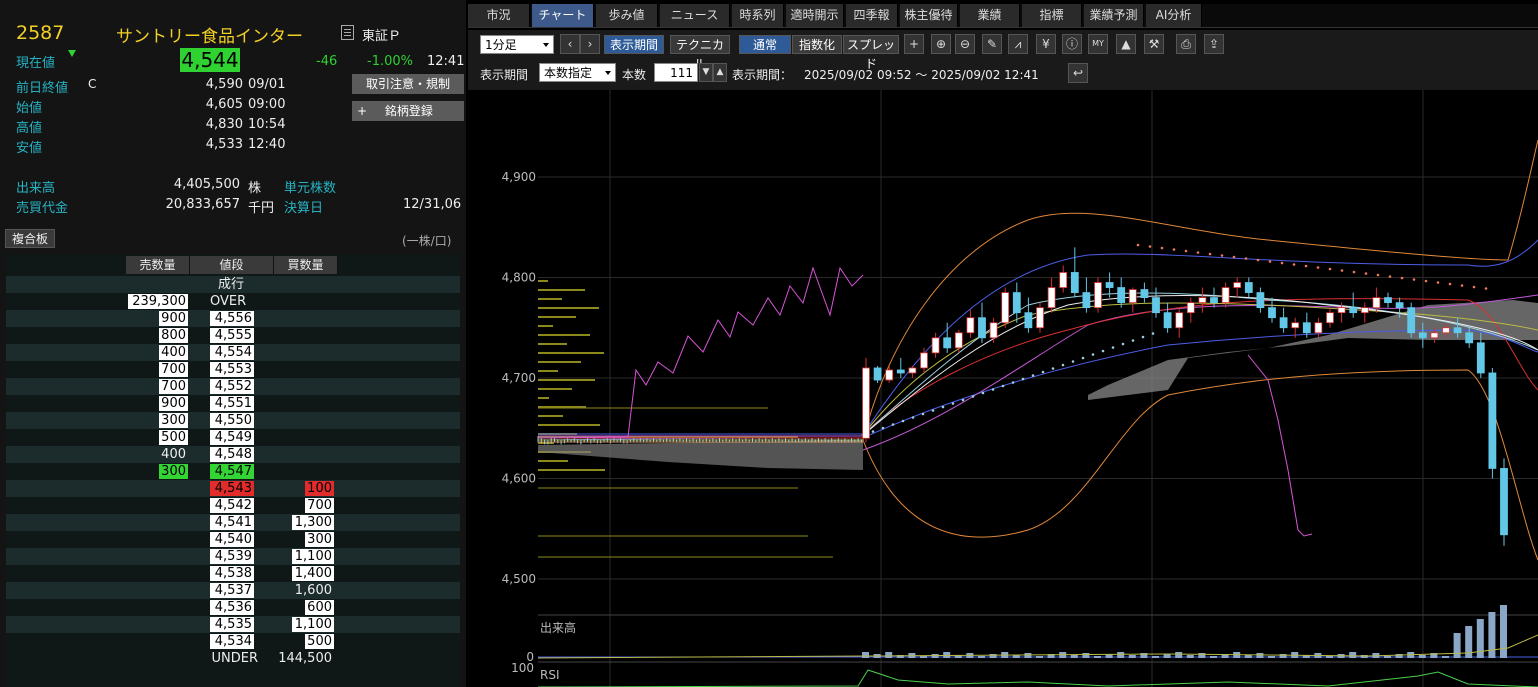 The image size is (1538, 687). What do you see at coordinates (347, 32) in the screenshot?
I see `document-icon` at bounding box center [347, 32].